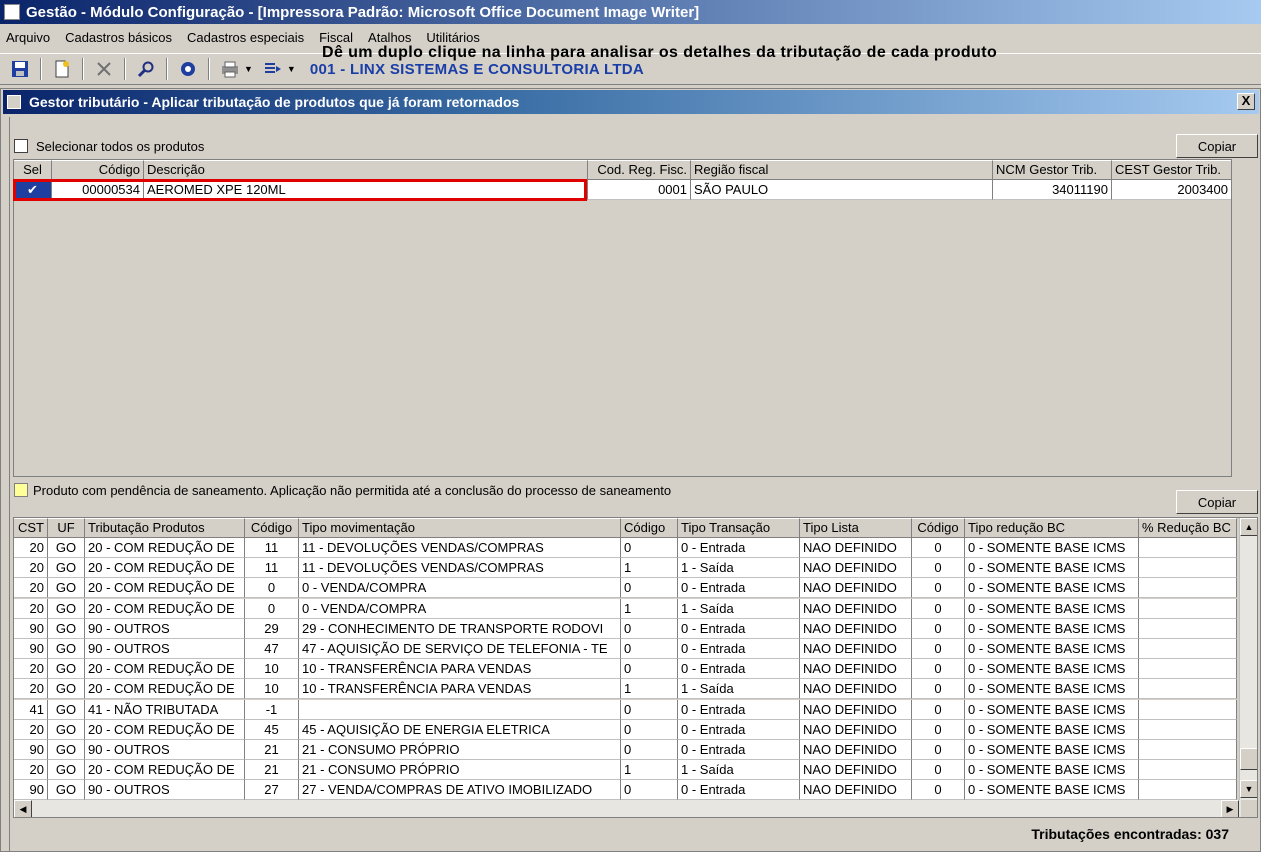 This screenshot has width=1261, height=852. I want to click on save-button, so click(20, 69).